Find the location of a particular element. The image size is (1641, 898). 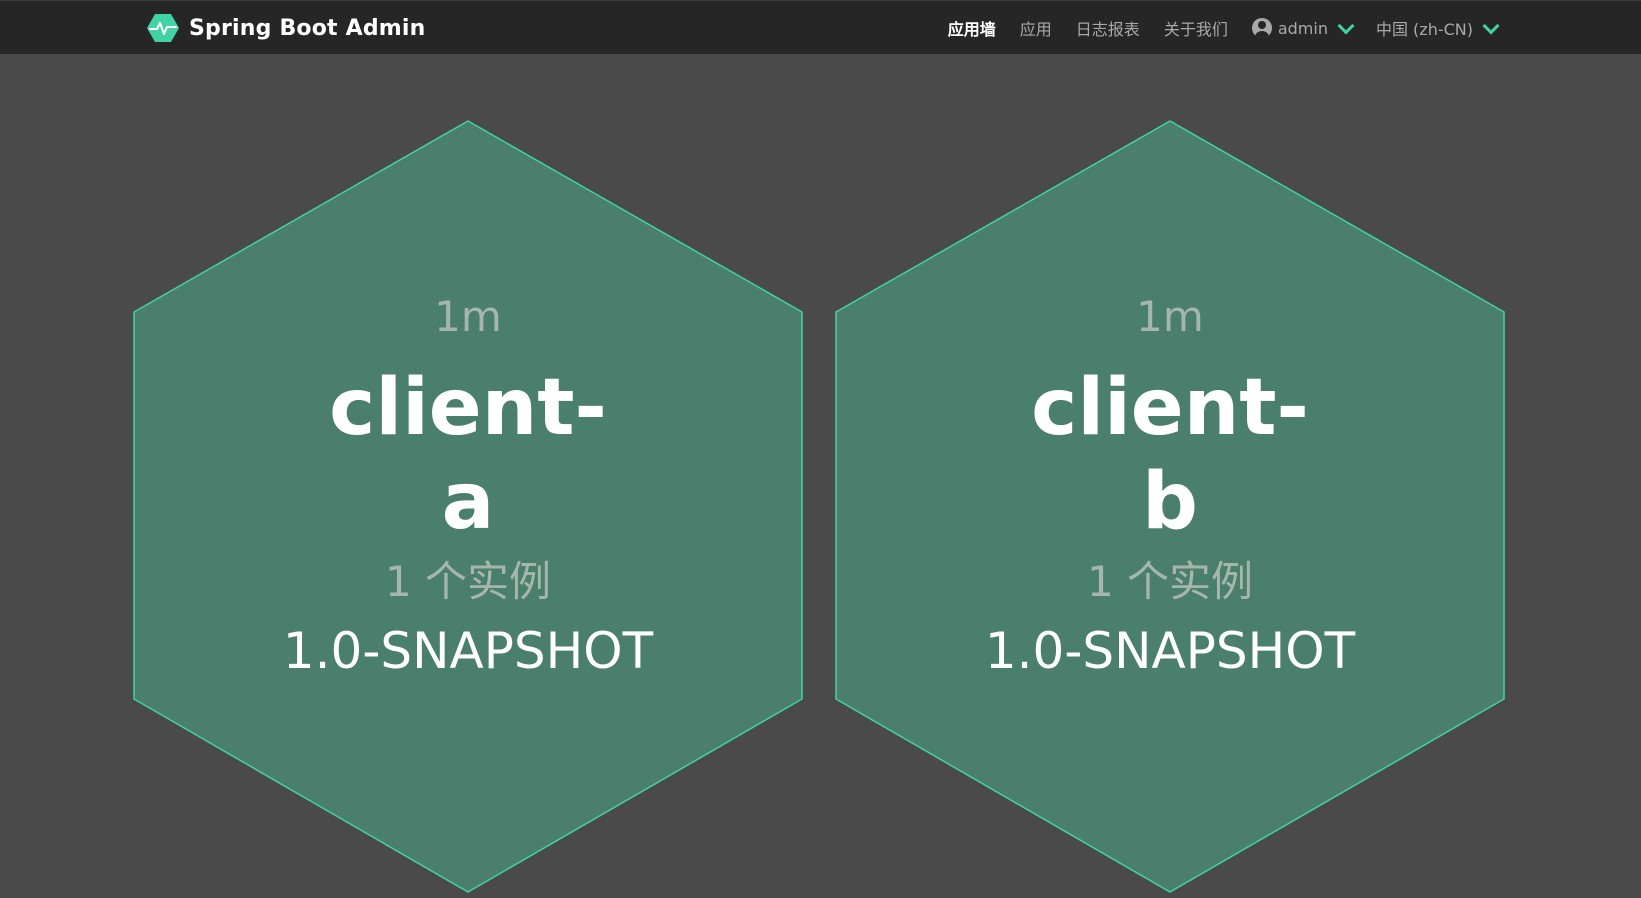

heartbeat-hexagon-icon is located at coordinates (163, 28).